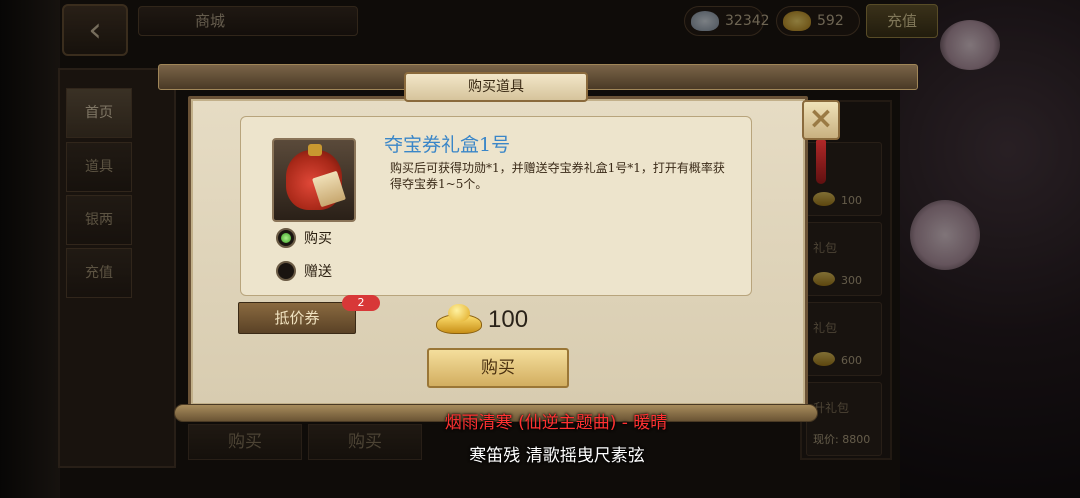 This screenshot has height=498, width=1080. I want to click on voucher-button: 抵价券, so click(297, 318).